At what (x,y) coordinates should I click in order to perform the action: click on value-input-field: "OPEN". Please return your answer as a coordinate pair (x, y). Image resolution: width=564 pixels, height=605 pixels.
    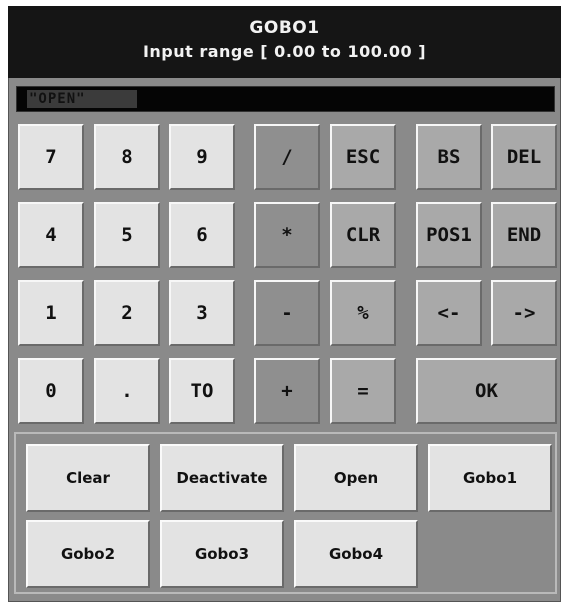
    Looking at the image, I should click on (285, 99).